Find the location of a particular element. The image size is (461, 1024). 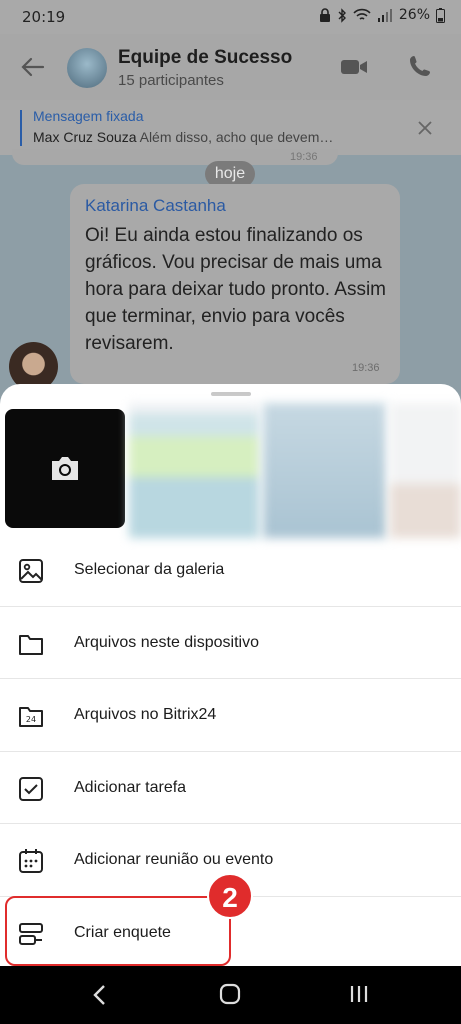

video-call-icon is located at coordinates (354, 67).